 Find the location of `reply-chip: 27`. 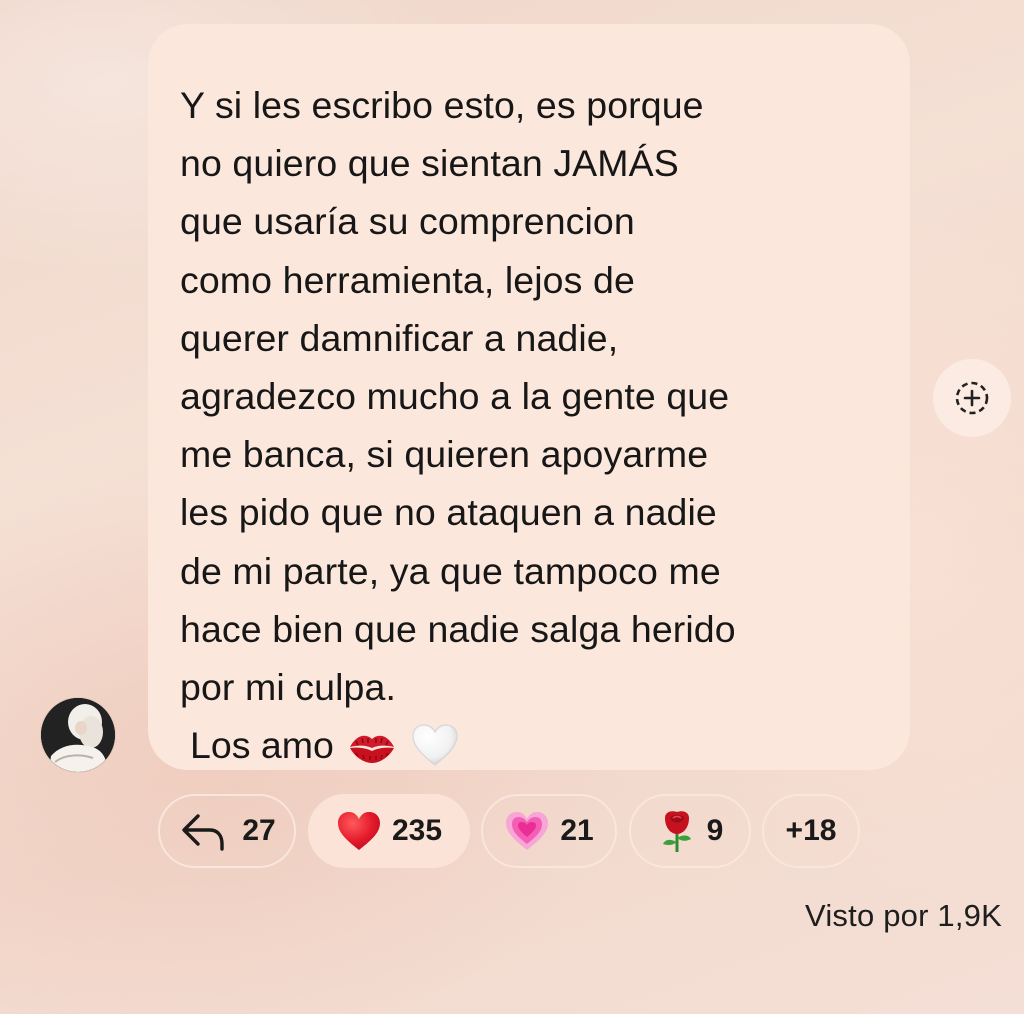

reply-chip: 27 is located at coordinates (227, 831).